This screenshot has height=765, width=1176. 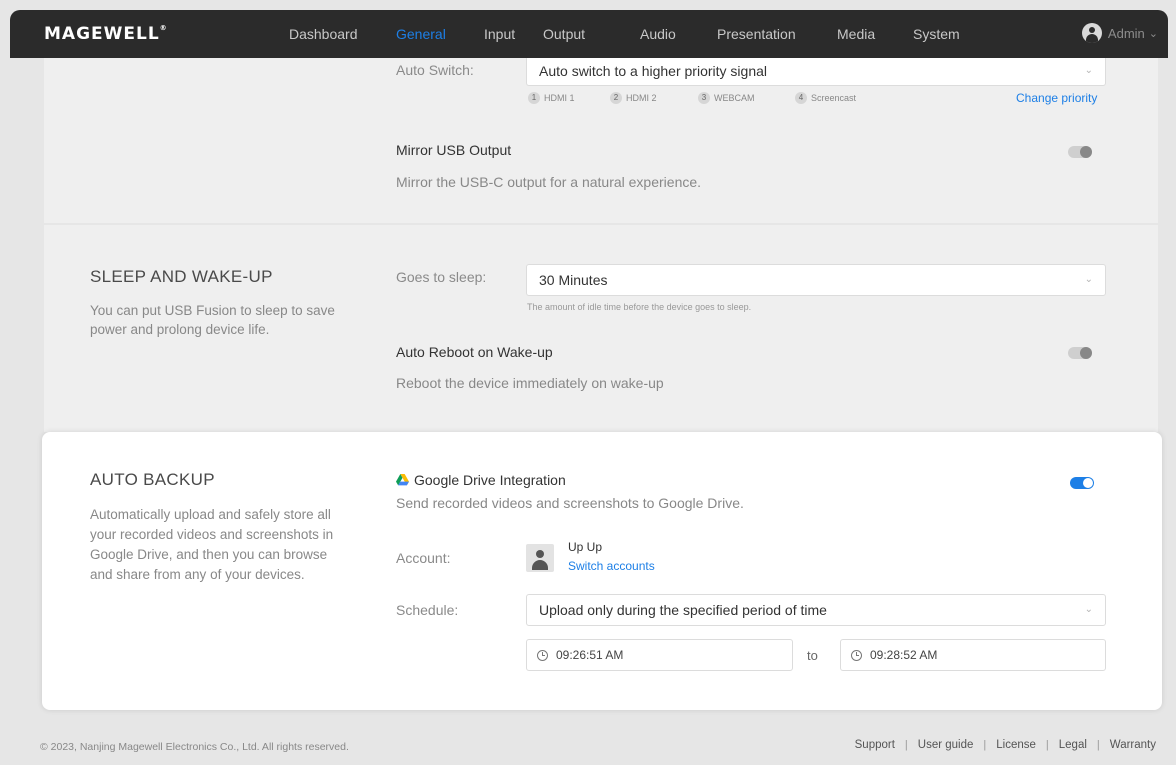 I want to click on goes-to-sleep-value: 30 Minutes, so click(x=573, y=280).